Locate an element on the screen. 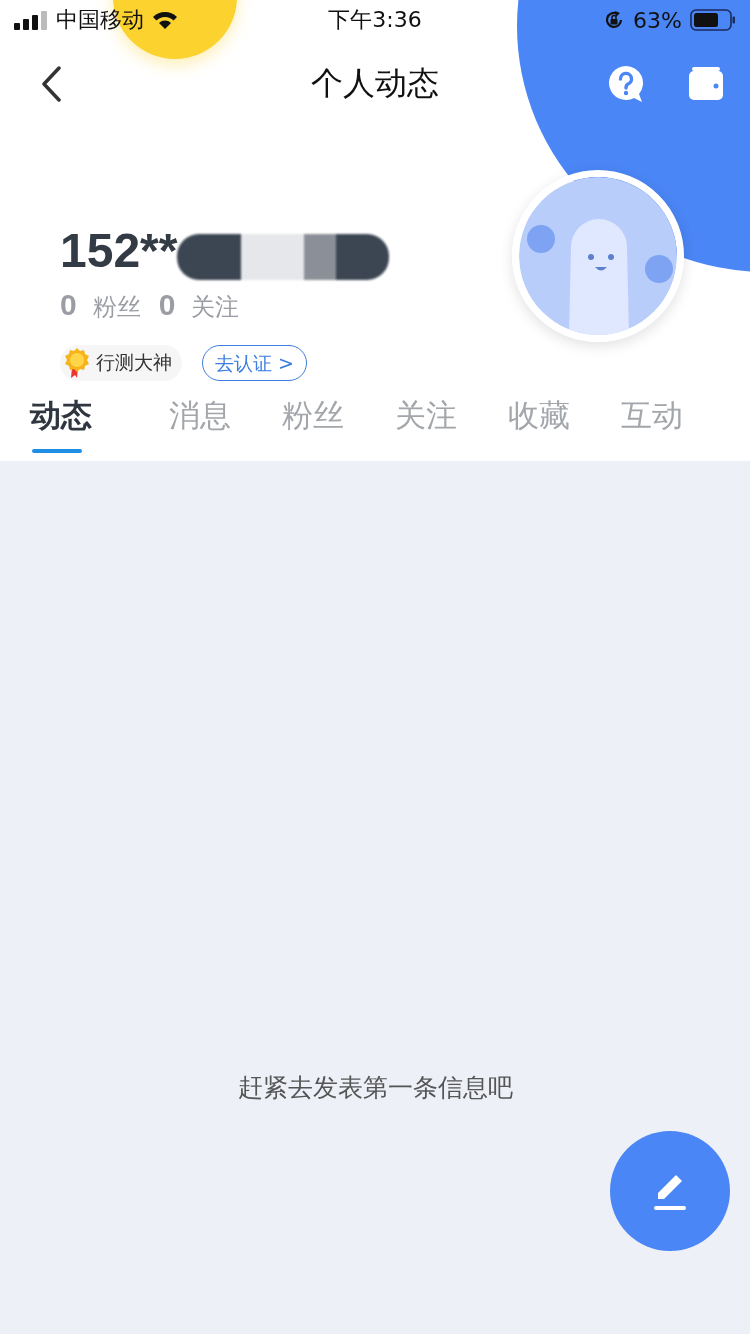  tab: 收藏 is located at coordinates (538, 420).